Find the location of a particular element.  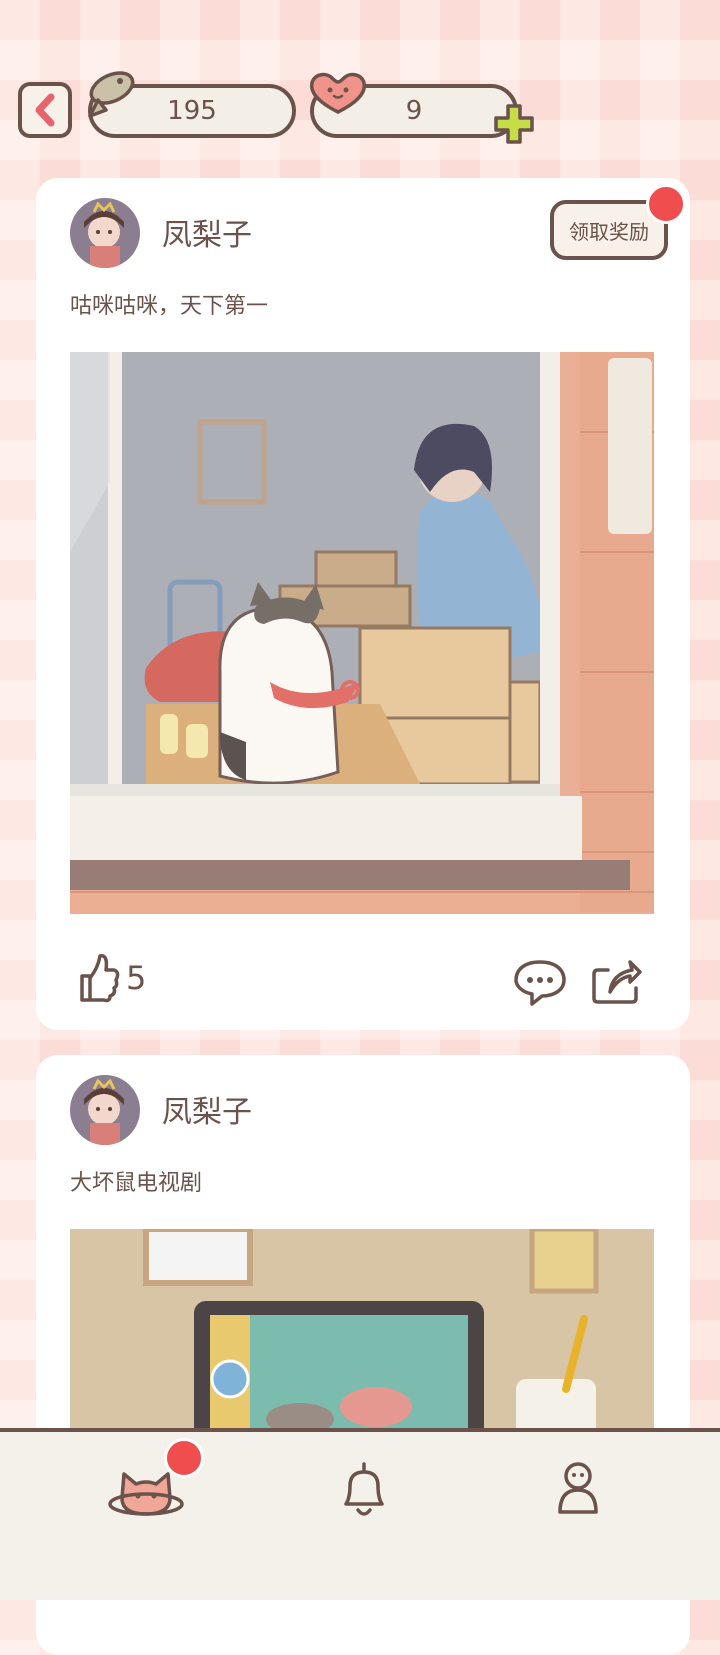

bell-icon is located at coordinates (364, 1490).